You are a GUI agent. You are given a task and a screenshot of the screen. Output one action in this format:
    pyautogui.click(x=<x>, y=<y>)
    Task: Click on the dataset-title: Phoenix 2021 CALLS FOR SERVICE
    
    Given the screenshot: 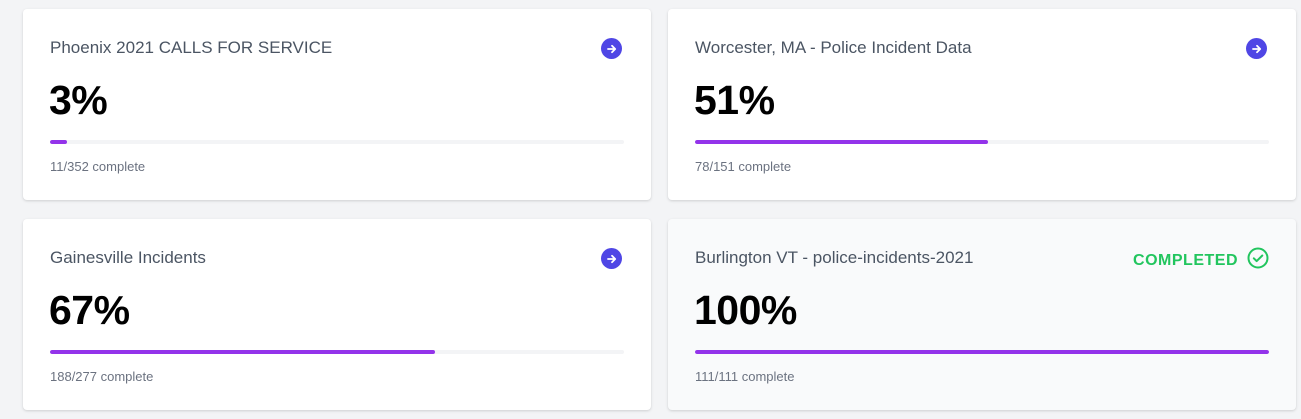 What is the action you would take?
    pyautogui.click(x=191, y=47)
    